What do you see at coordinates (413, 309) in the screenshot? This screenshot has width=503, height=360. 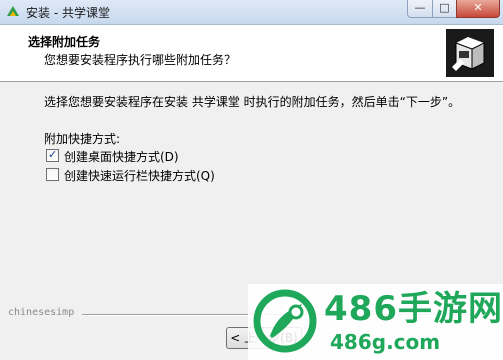 I see `watermark-title: 486手游网` at bounding box center [413, 309].